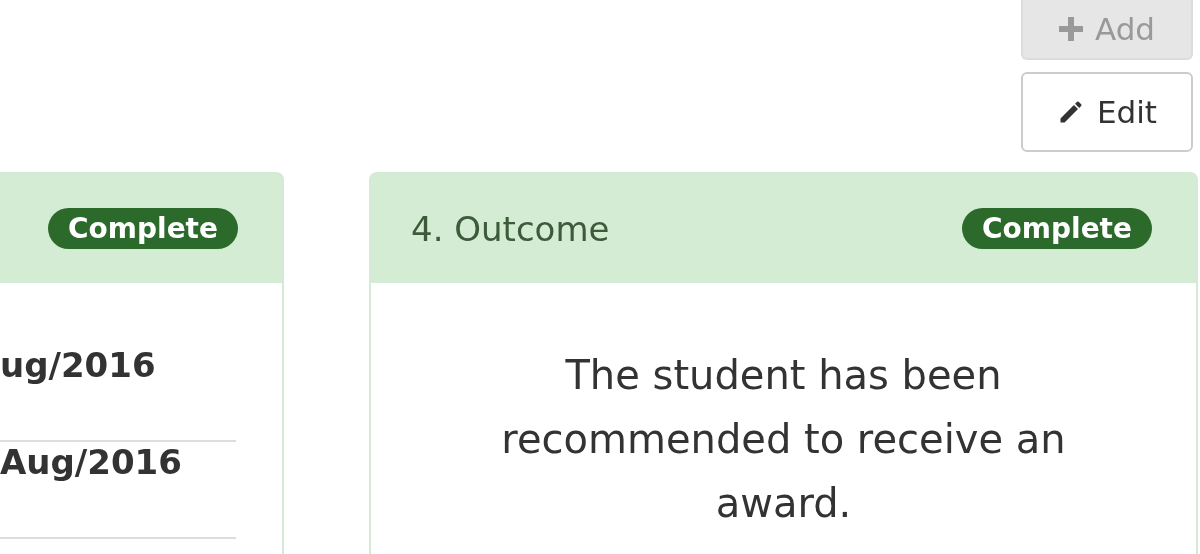 The width and height of the screenshot is (1200, 554). Describe the element at coordinates (510, 228) in the screenshot. I see `card-title: 4. Outcome` at that location.